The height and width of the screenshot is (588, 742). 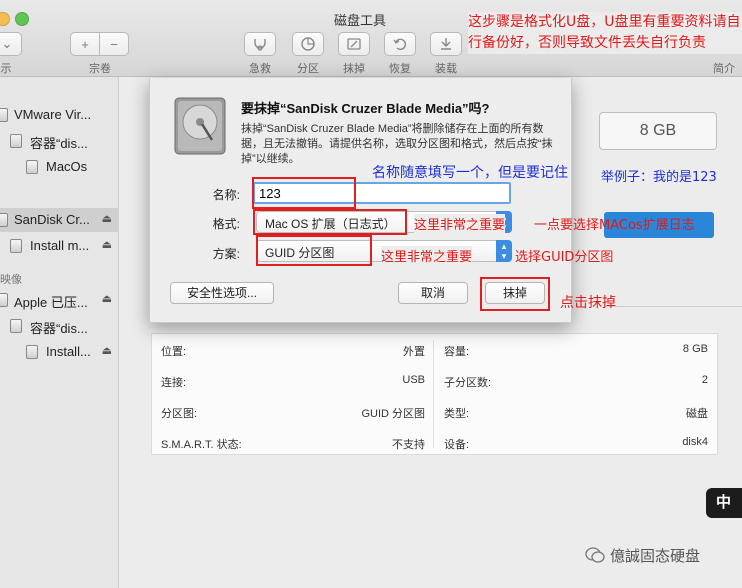 I want to click on stethoscope-icon, so click(x=260, y=45).